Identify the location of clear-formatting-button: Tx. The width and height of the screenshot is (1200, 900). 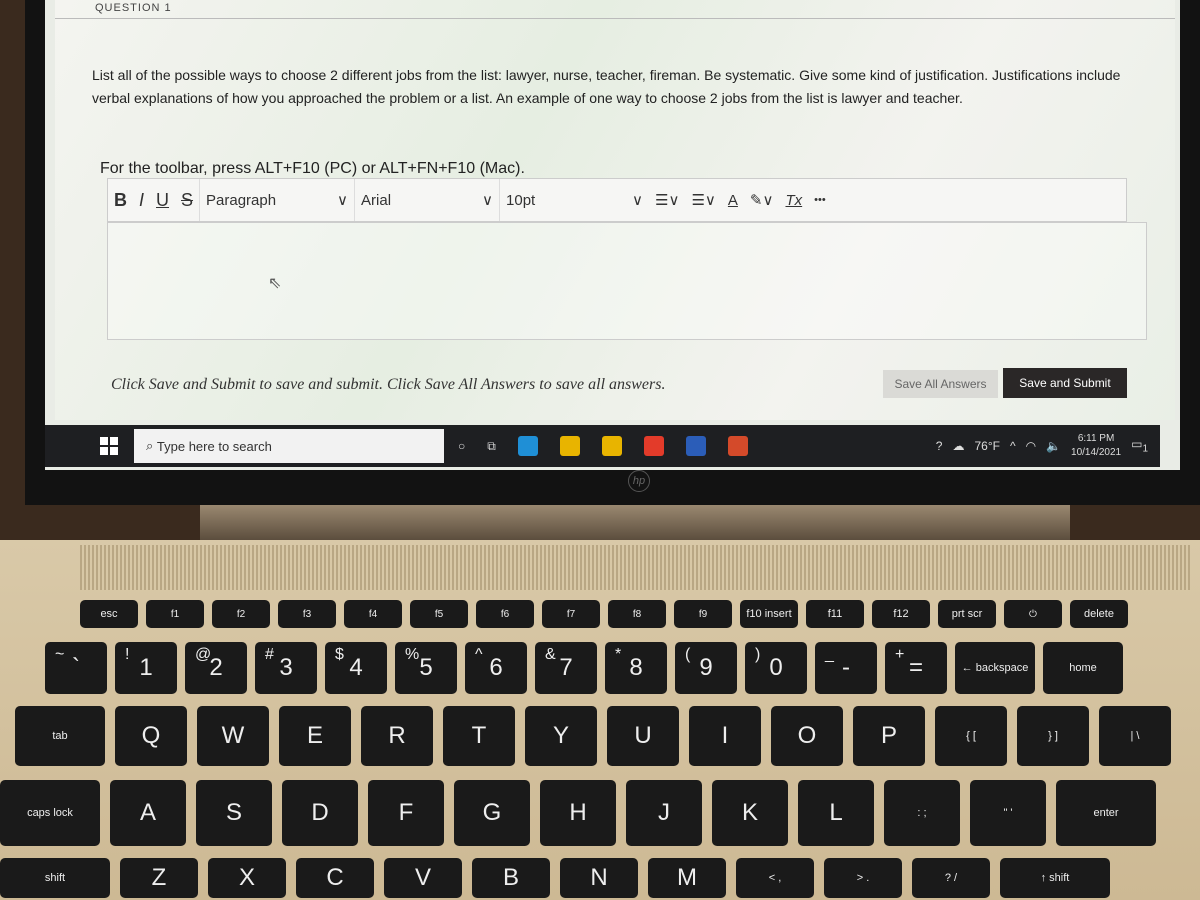
(793, 200).